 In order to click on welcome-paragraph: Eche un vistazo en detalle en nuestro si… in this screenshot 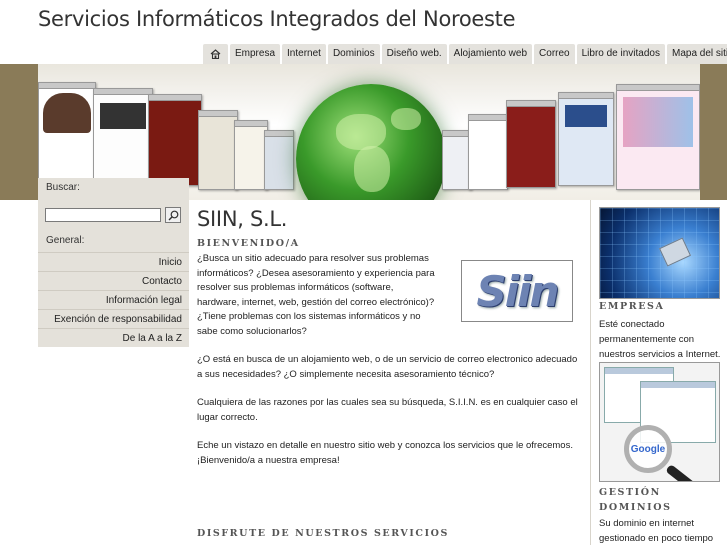, I will do `click(385, 453)`.